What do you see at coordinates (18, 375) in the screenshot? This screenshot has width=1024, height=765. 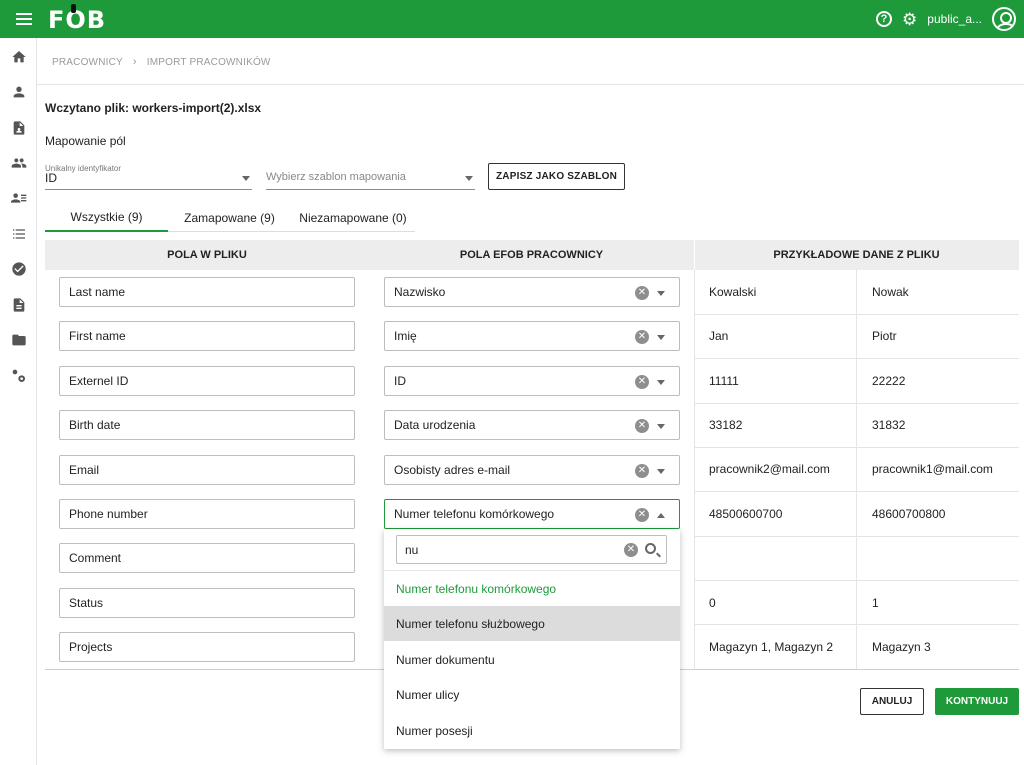 I see `settings-cogs-icon` at bounding box center [18, 375].